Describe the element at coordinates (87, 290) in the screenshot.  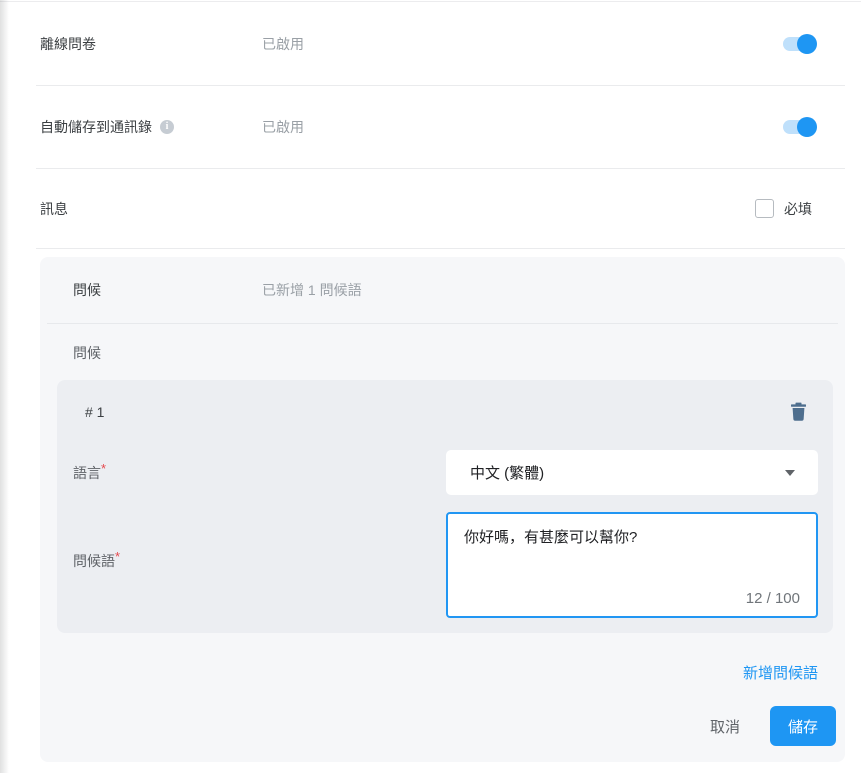
I see `greeting-panel-title: 問候` at that location.